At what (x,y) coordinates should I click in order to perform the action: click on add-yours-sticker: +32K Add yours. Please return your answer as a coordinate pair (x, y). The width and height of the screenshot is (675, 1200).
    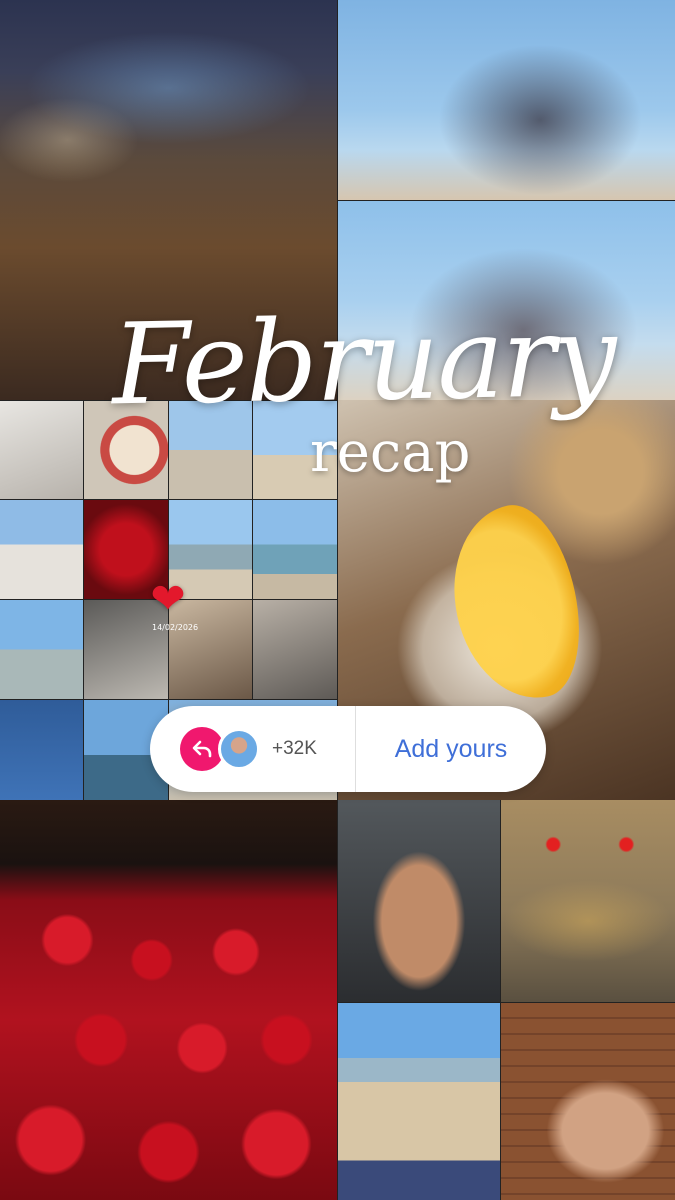
    Looking at the image, I should click on (348, 749).